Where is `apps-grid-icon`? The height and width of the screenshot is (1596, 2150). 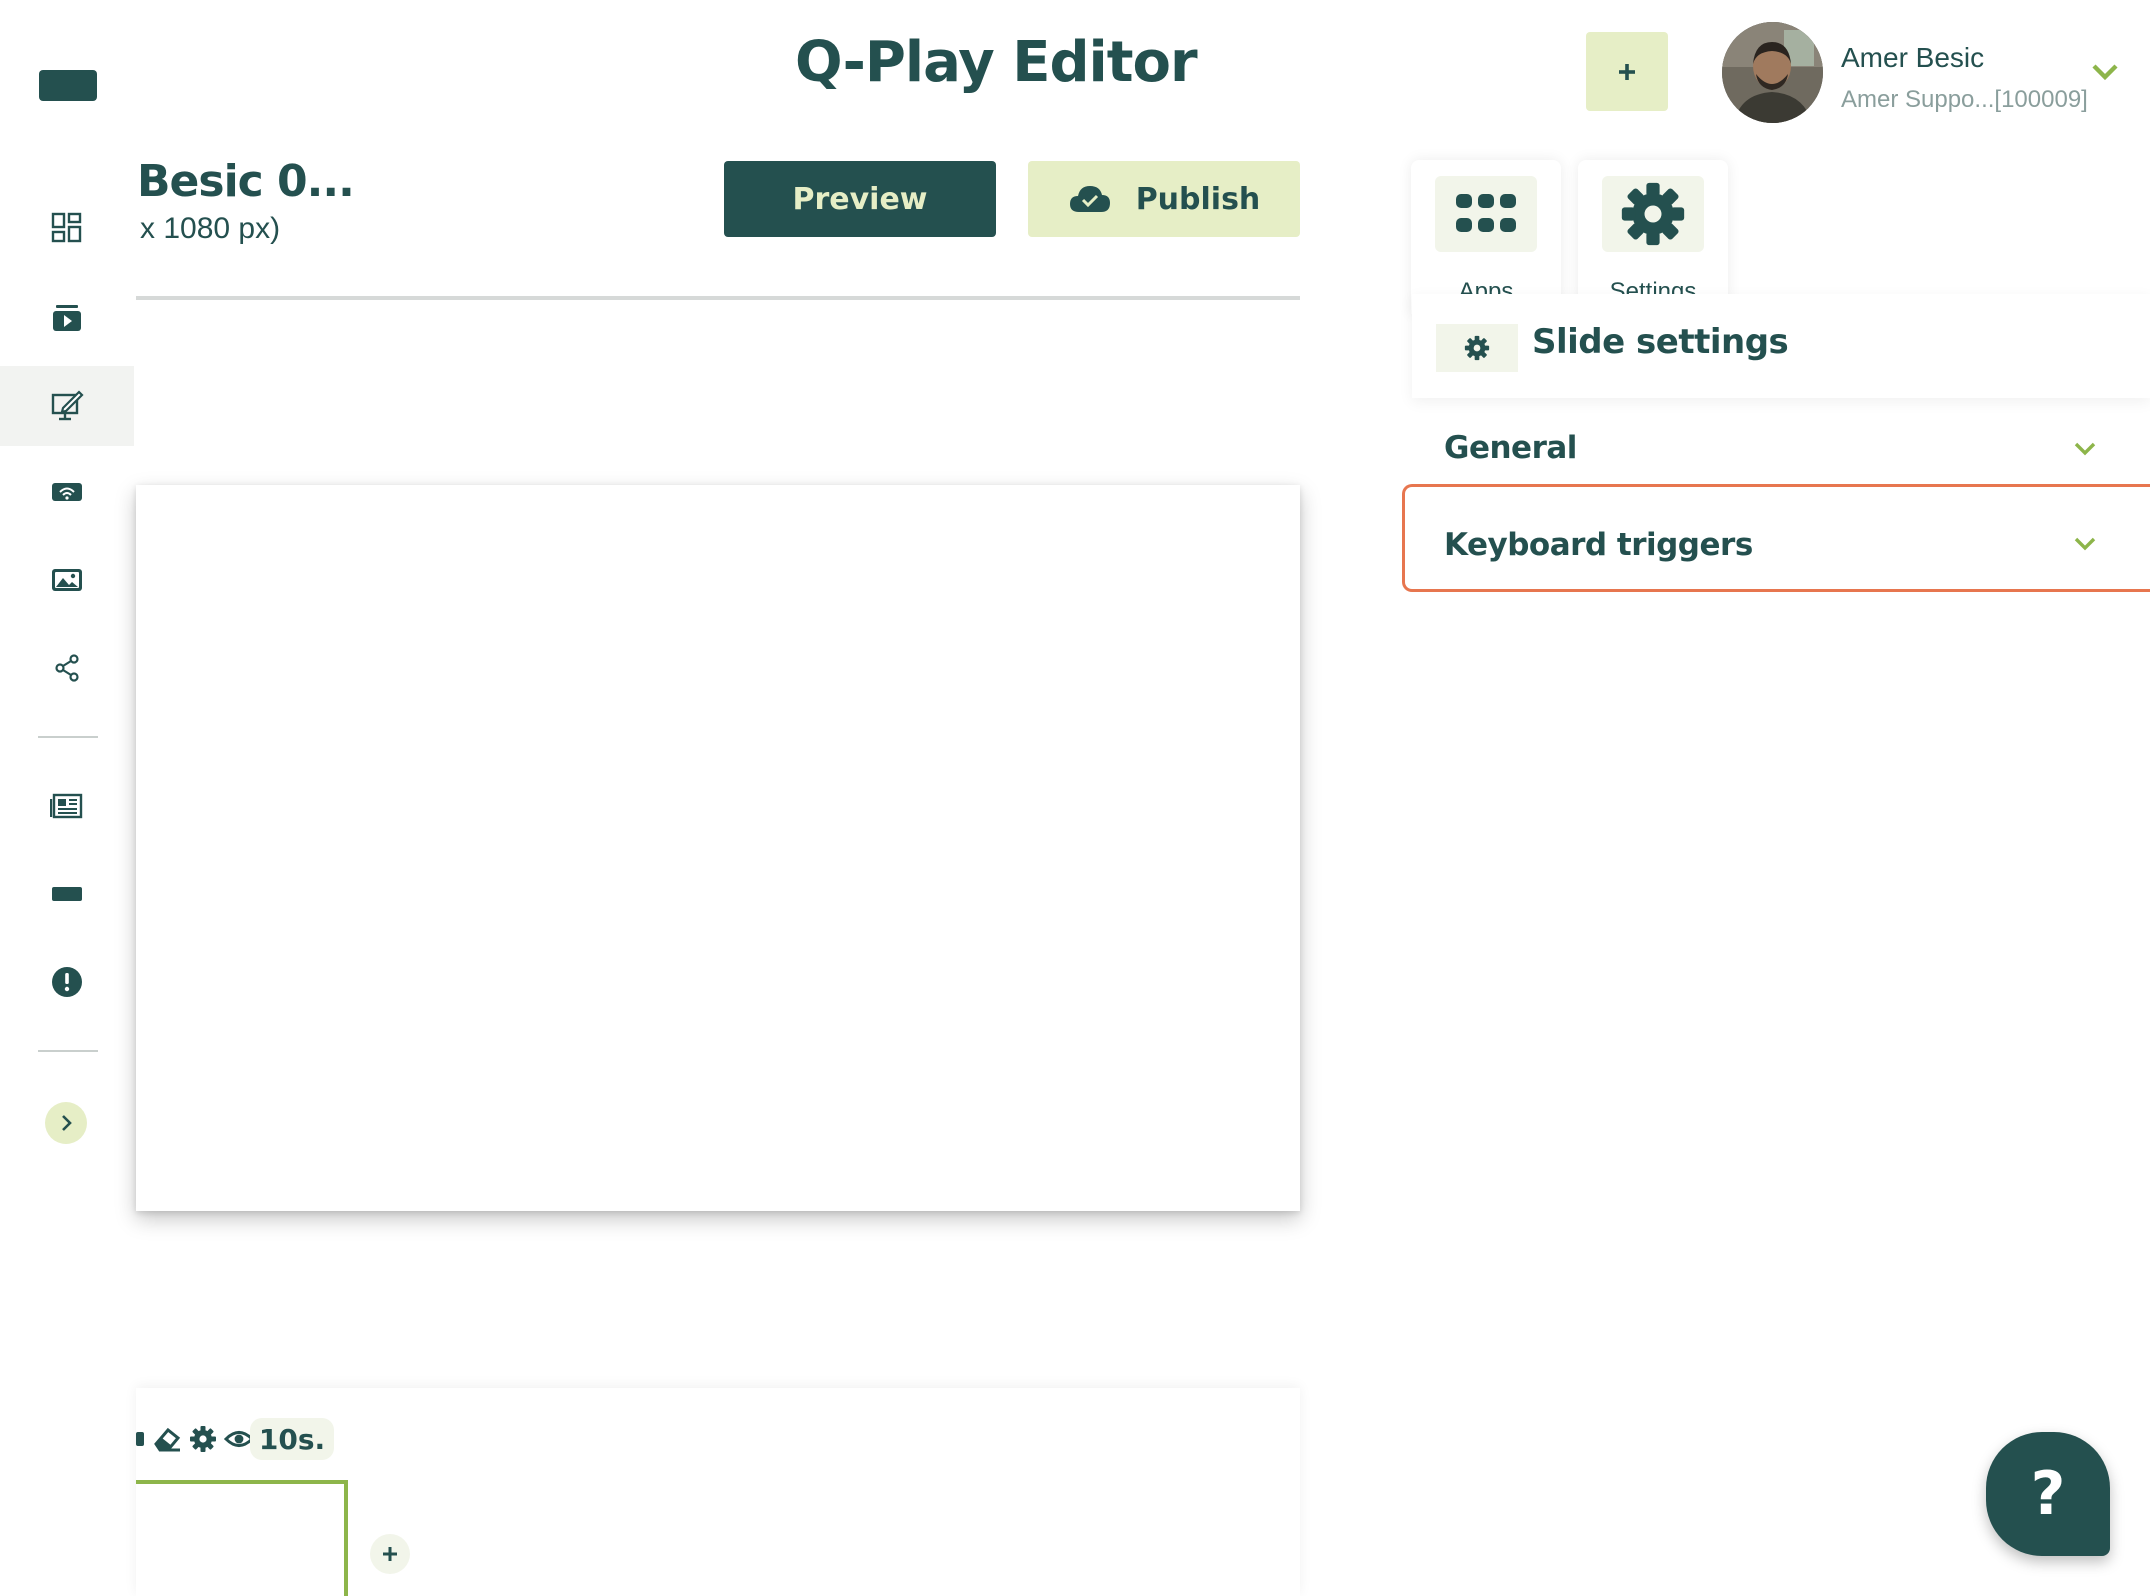 apps-grid-icon is located at coordinates (1486, 213).